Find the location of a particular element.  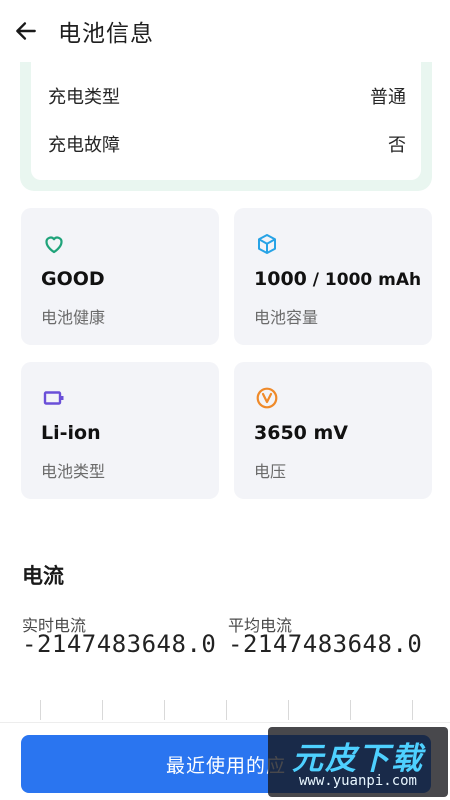

page-title: 电池信息 is located at coordinates (106, 34).